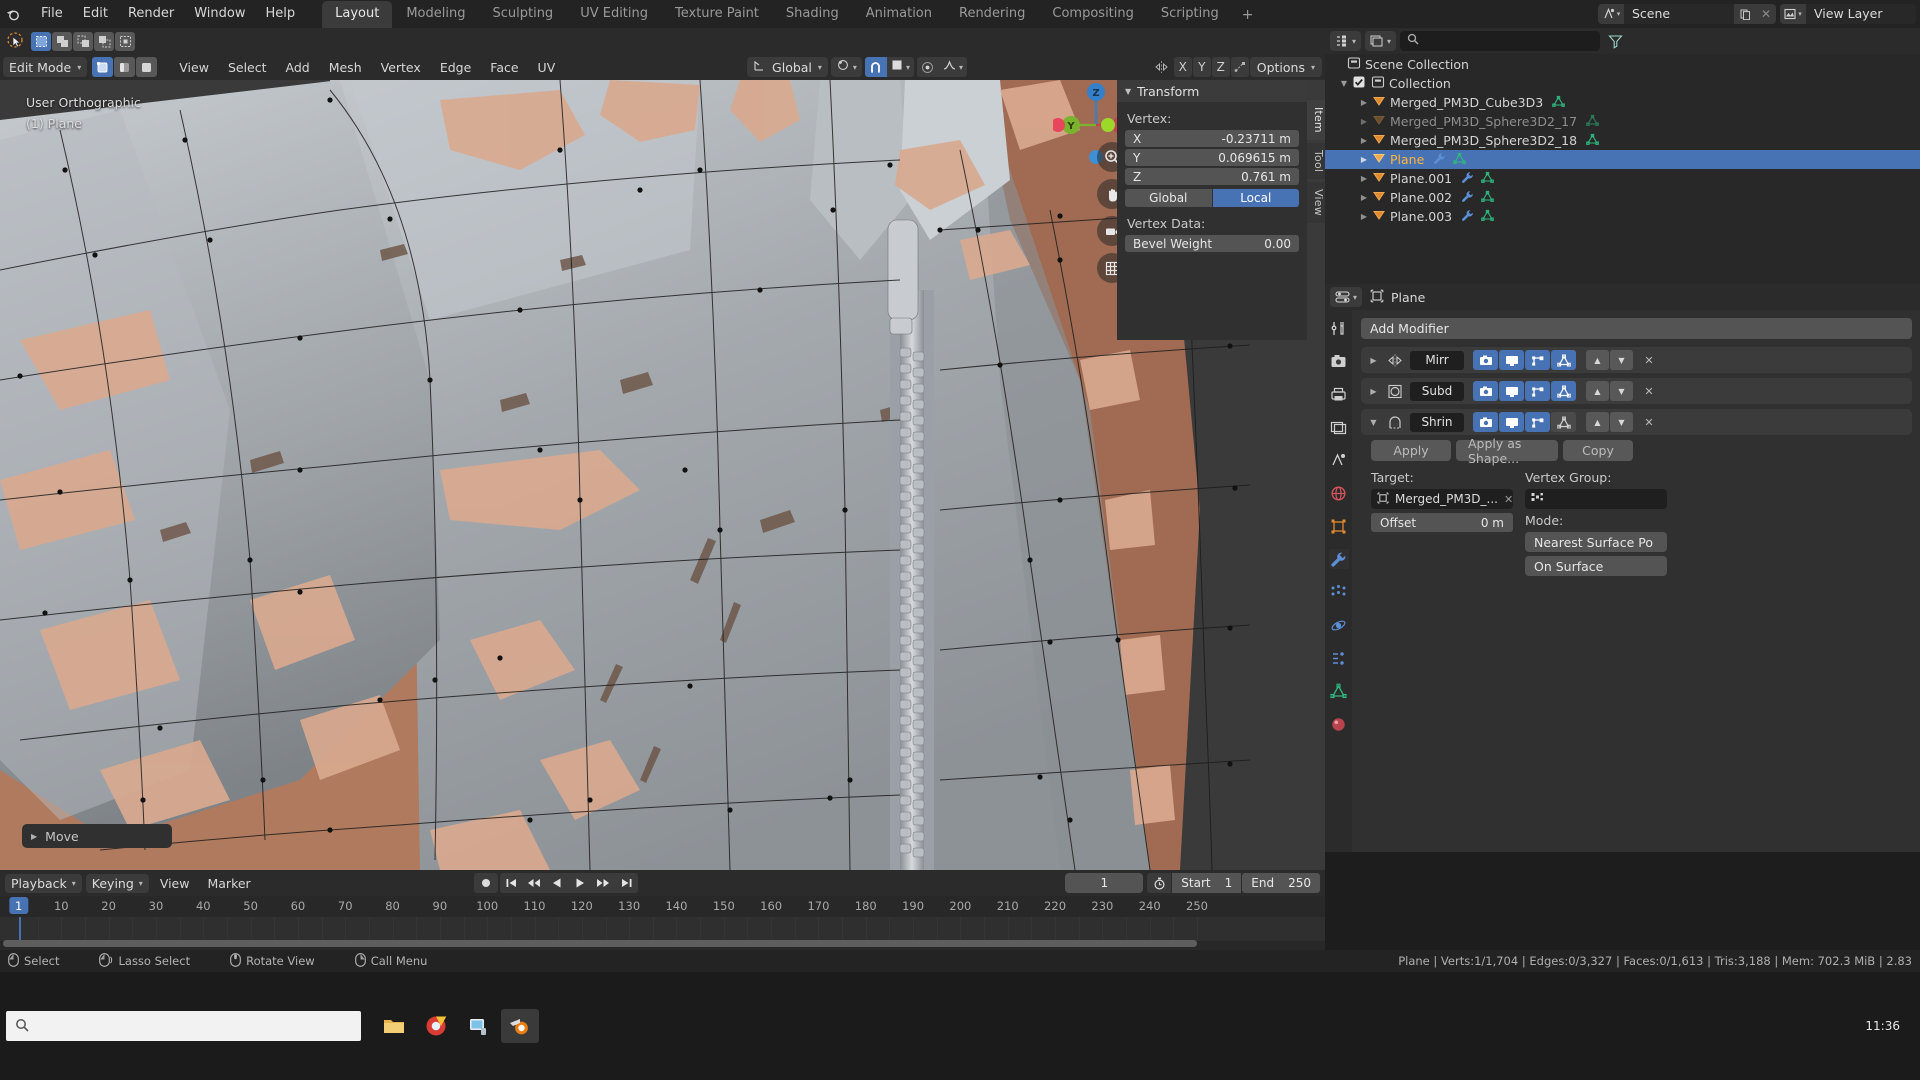 Image resolution: width=1920 pixels, height=1080 pixels. Describe the element at coordinates (717, 14) in the screenshot. I see `tab-texture-paint: Texture Paint` at that location.